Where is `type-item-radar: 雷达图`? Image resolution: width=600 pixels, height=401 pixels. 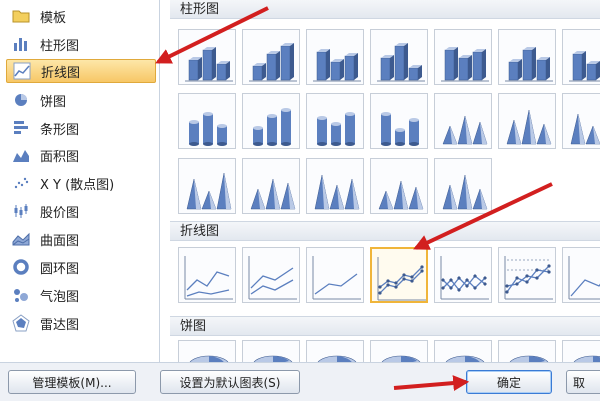
type-item-radar: 雷达图 is located at coordinates (81, 323).